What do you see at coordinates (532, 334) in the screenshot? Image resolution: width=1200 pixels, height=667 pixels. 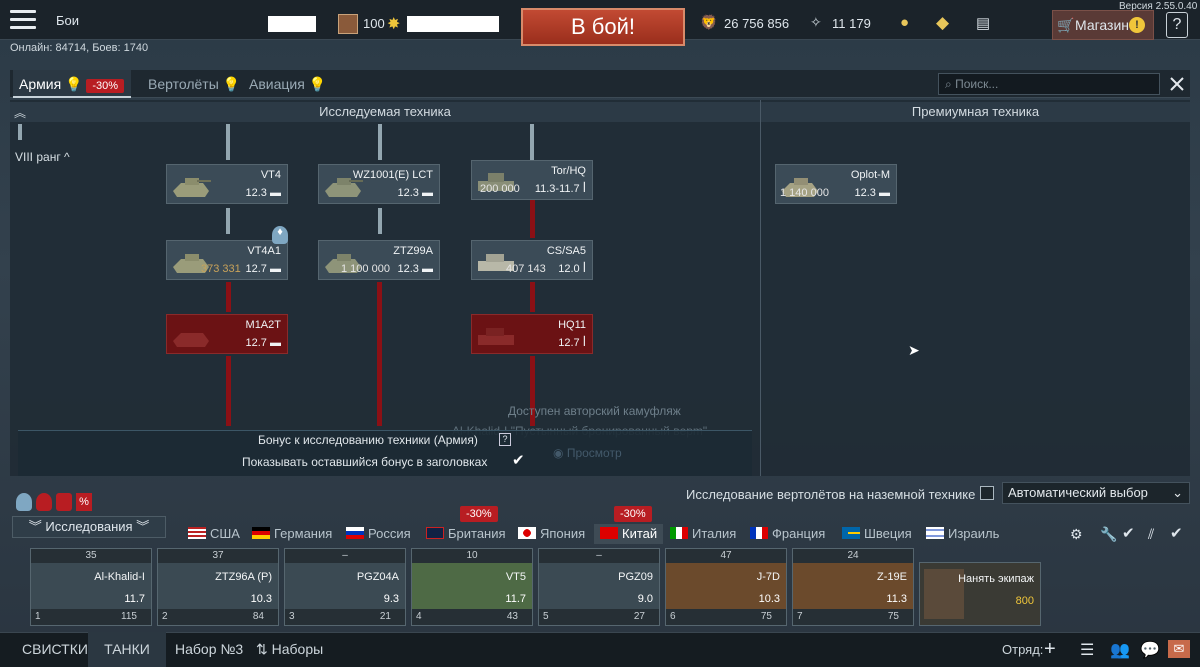 I see `vehicle-card-hq11: HQ11 12.7 ꟾ` at bounding box center [532, 334].